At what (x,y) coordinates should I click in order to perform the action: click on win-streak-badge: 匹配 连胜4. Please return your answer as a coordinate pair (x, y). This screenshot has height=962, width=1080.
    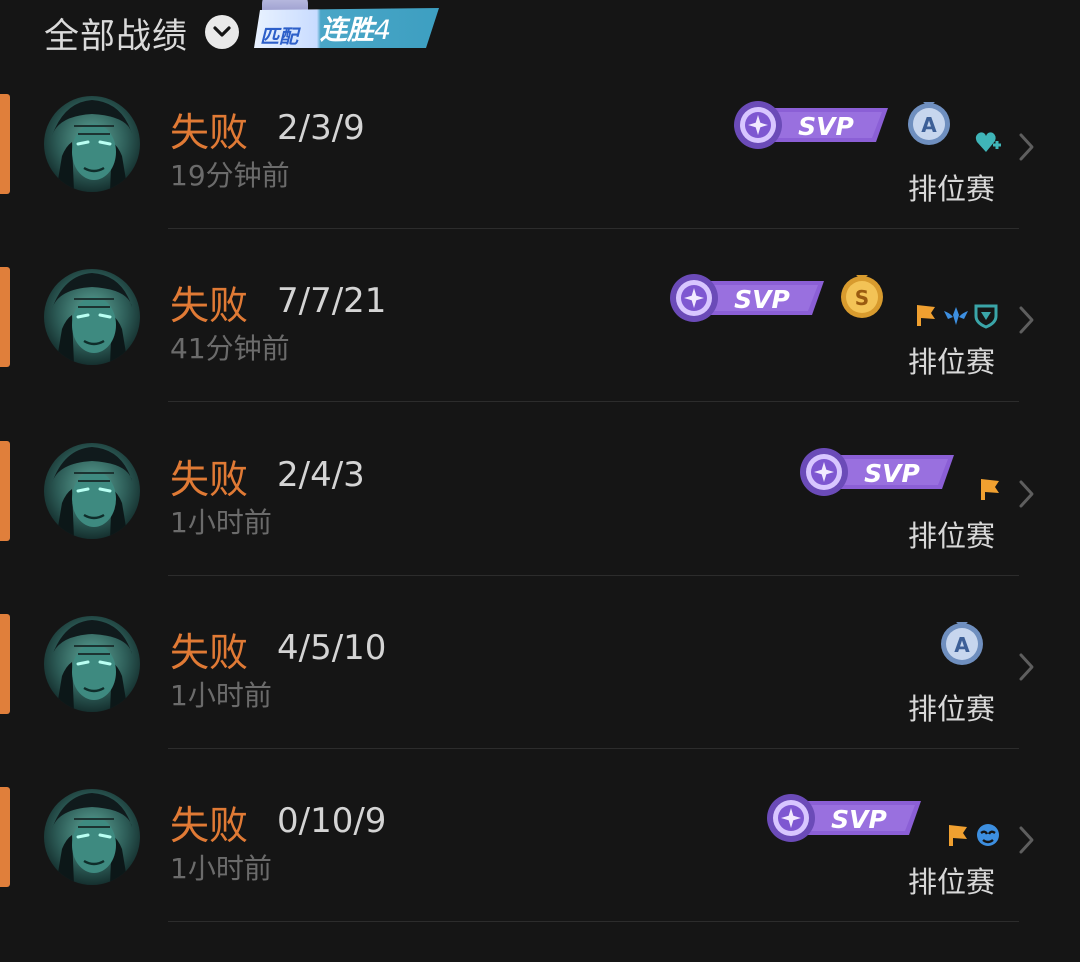
    Looking at the image, I should click on (347, 26).